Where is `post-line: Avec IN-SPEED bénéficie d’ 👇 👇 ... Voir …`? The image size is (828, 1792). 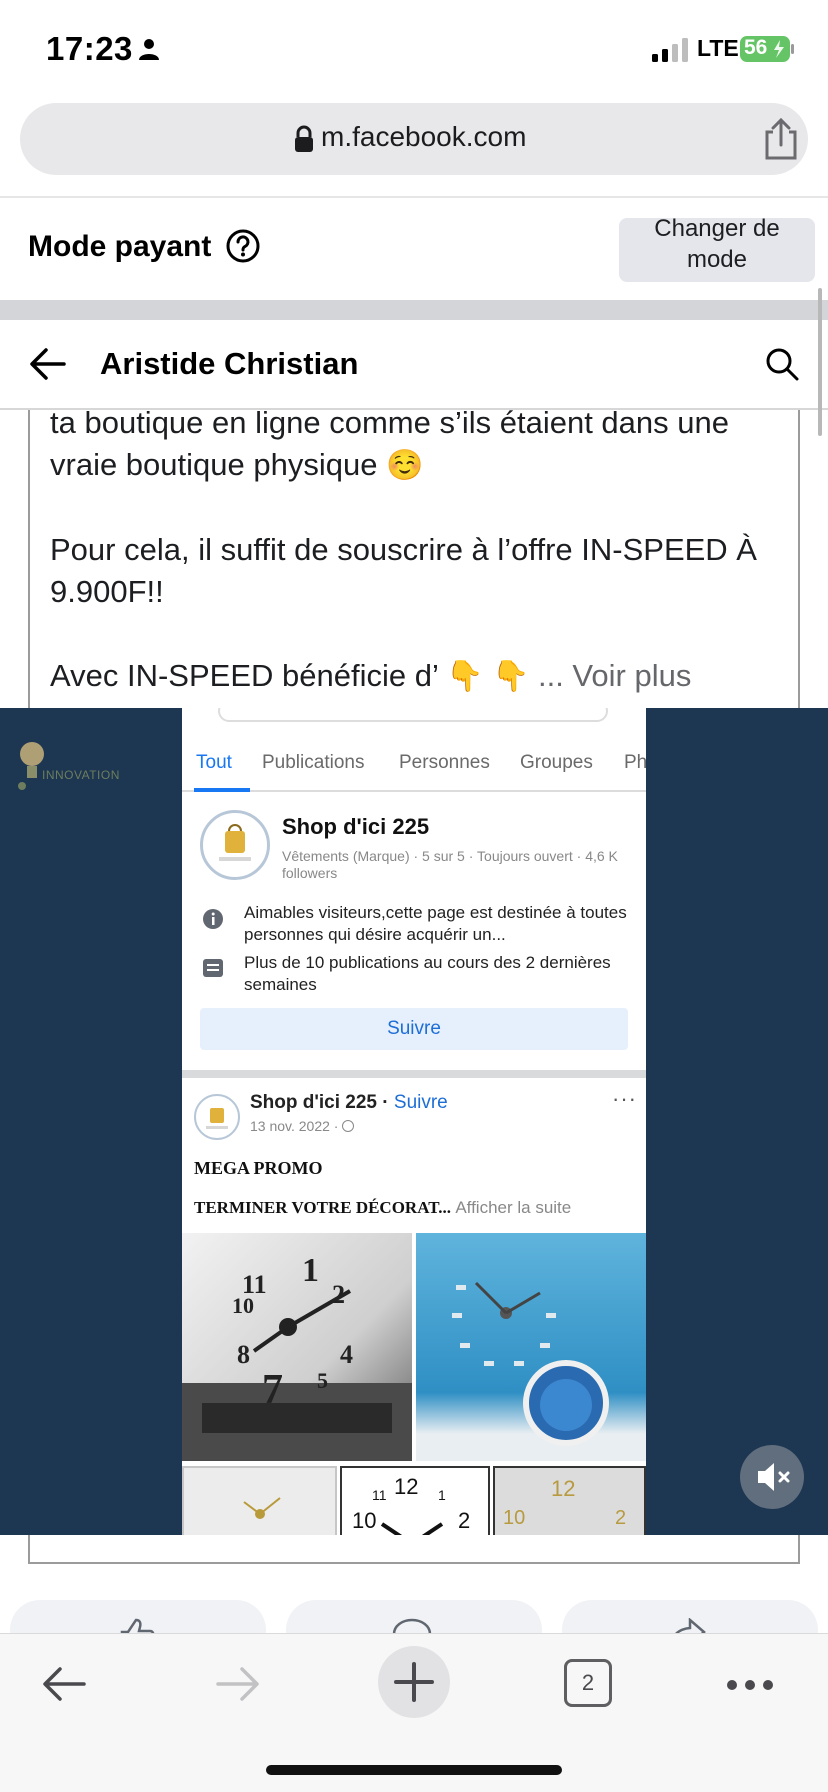 post-line: Avec IN-SPEED bénéficie d’ 👇 👇 ... Voir … is located at coordinates (420, 676).